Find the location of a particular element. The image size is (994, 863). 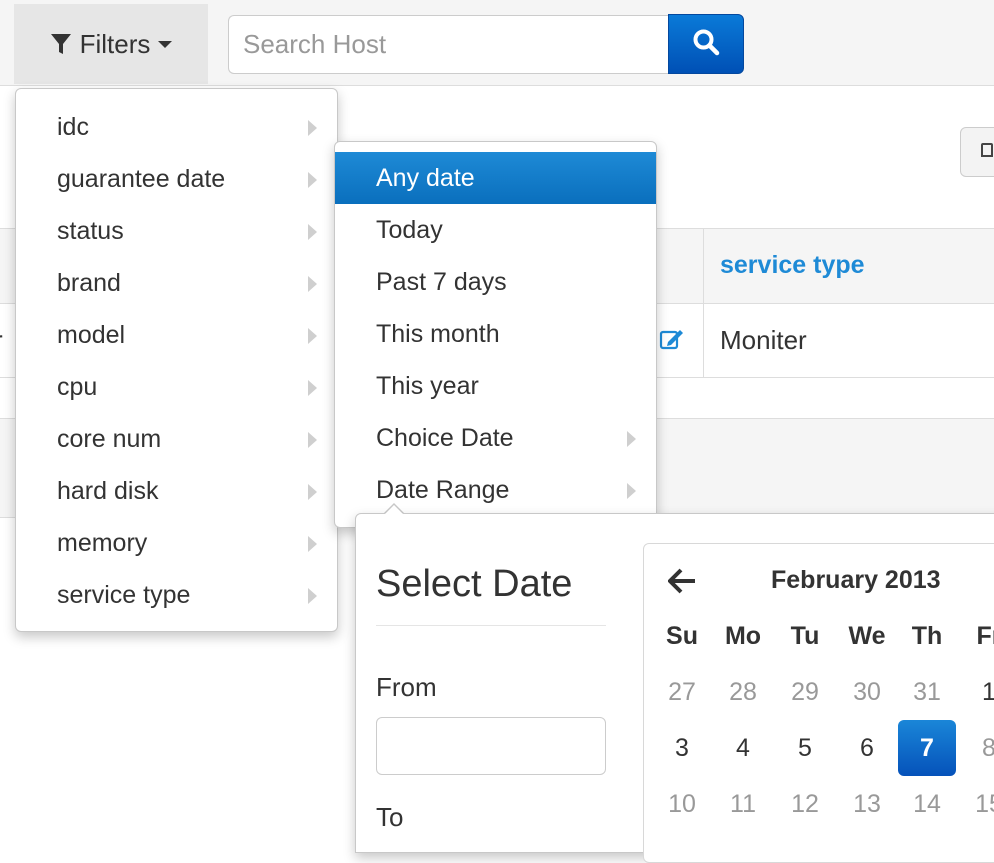

calendar-day: 12 is located at coordinates (805, 804).